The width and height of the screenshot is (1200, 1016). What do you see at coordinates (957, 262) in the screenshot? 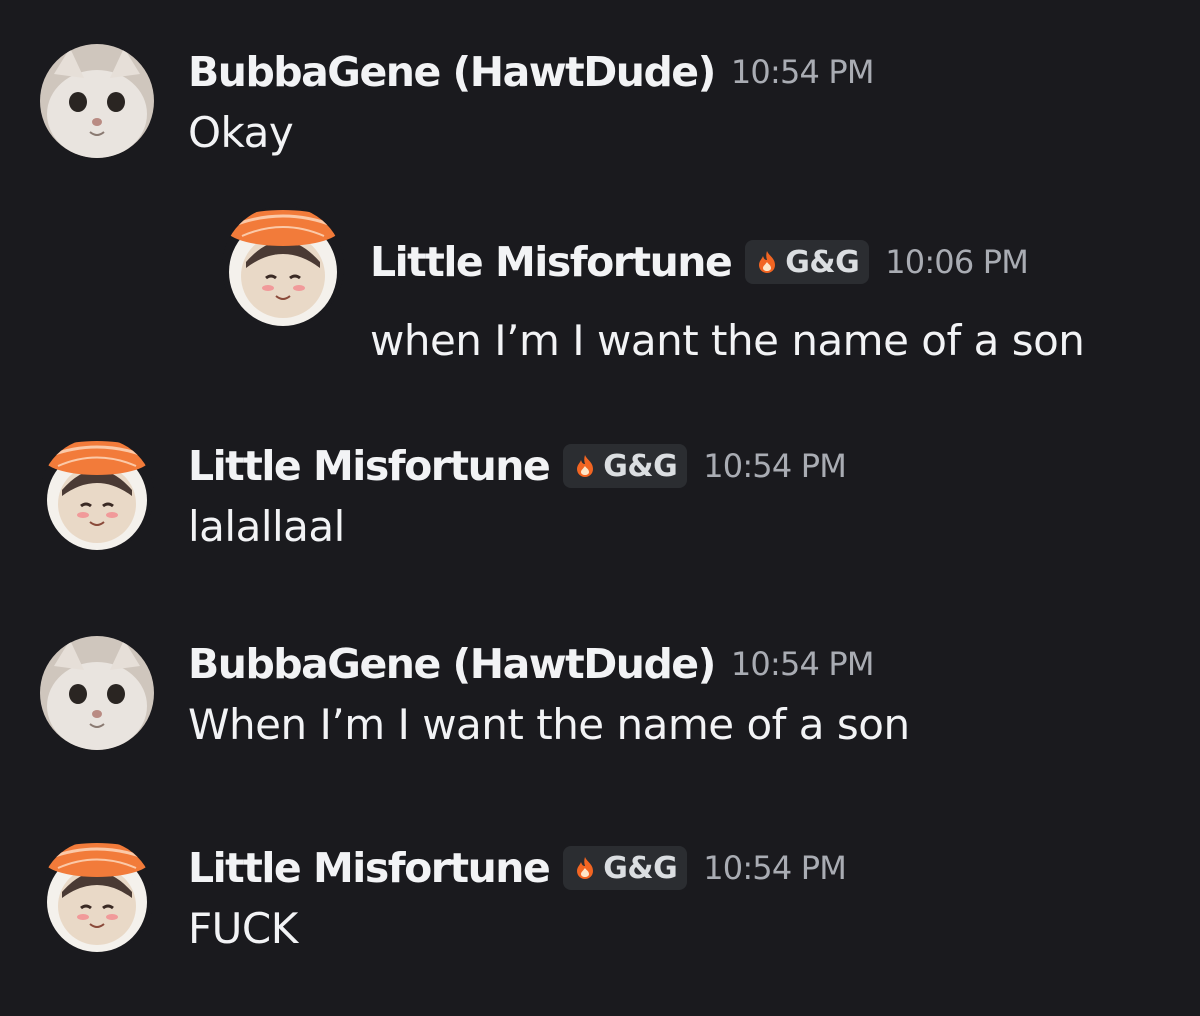
I see `timestamp: 10:06 PM` at bounding box center [957, 262].